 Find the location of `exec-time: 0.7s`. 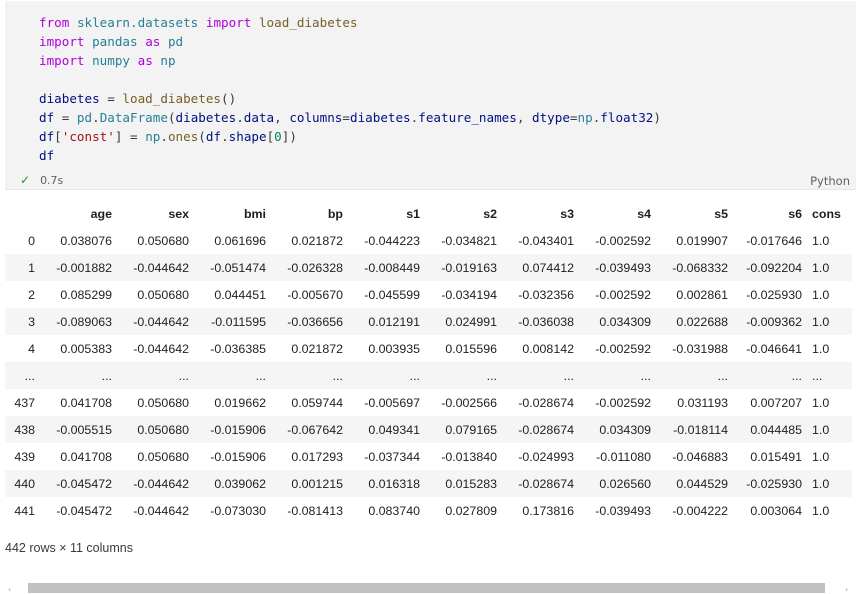

exec-time: 0.7s is located at coordinates (52, 180).